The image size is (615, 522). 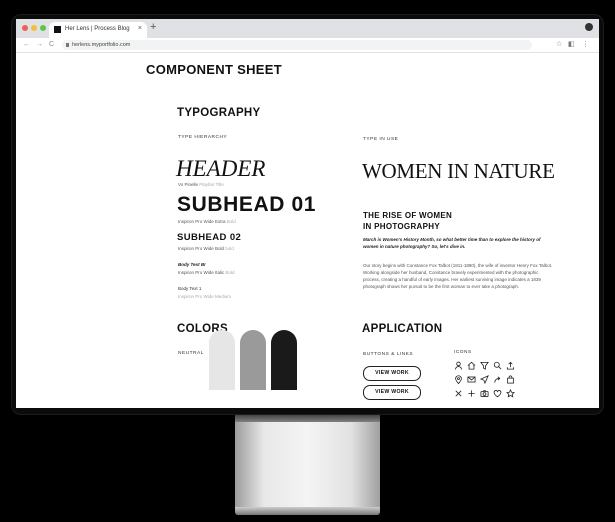 I want to click on in-use-header: WOMEN IN NATURE, so click(x=458, y=171).